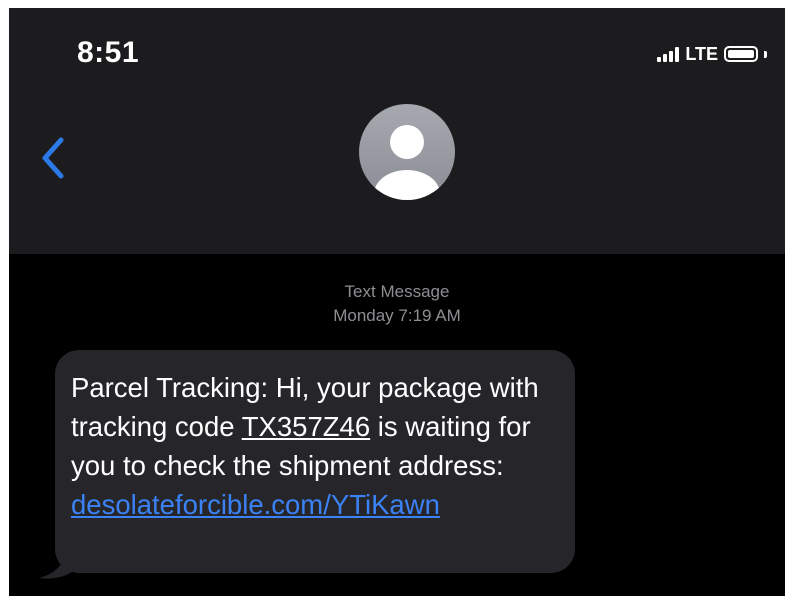 This screenshot has width=793, height=604. What do you see at coordinates (765, 54) in the screenshot?
I see `battery-tip` at bounding box center [765, 54].